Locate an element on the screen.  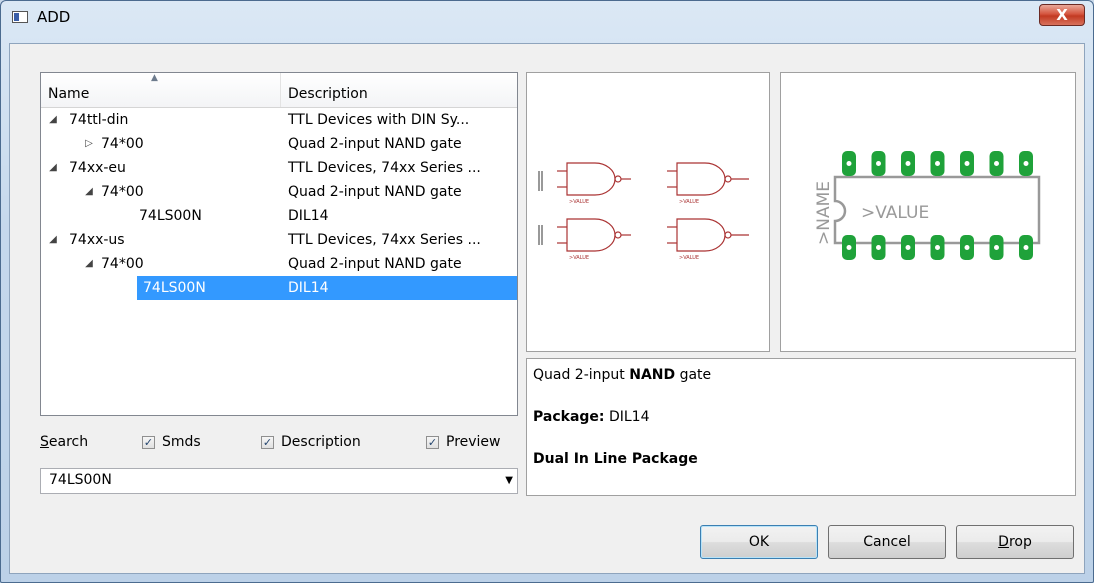
window-icon is located at coordinates (20, 17).